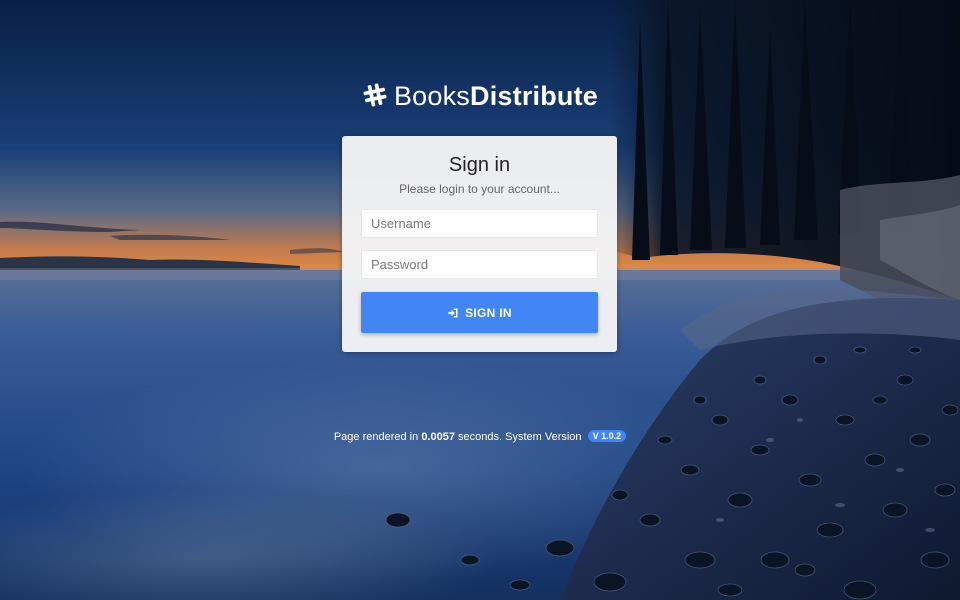 The width and height of the screenshot is (960, 600). Describe the element at coordinates (375, 95) in the screenshot. I see `hashtag-icon` at that location.